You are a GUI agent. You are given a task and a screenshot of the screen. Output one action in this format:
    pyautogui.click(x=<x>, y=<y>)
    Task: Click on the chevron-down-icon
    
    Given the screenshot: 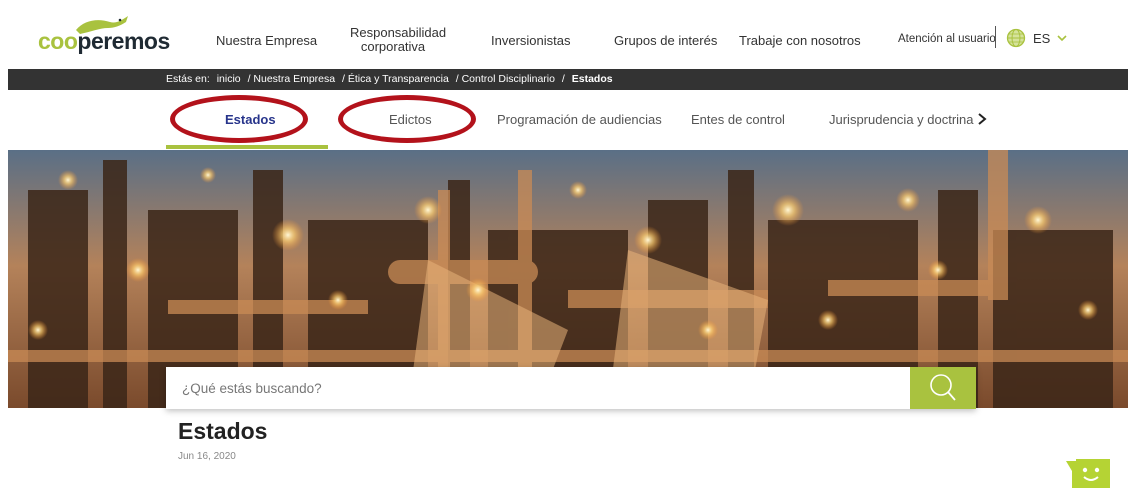 What is the action you would take?
    pyautogui.click(x=1062, y=38)
    